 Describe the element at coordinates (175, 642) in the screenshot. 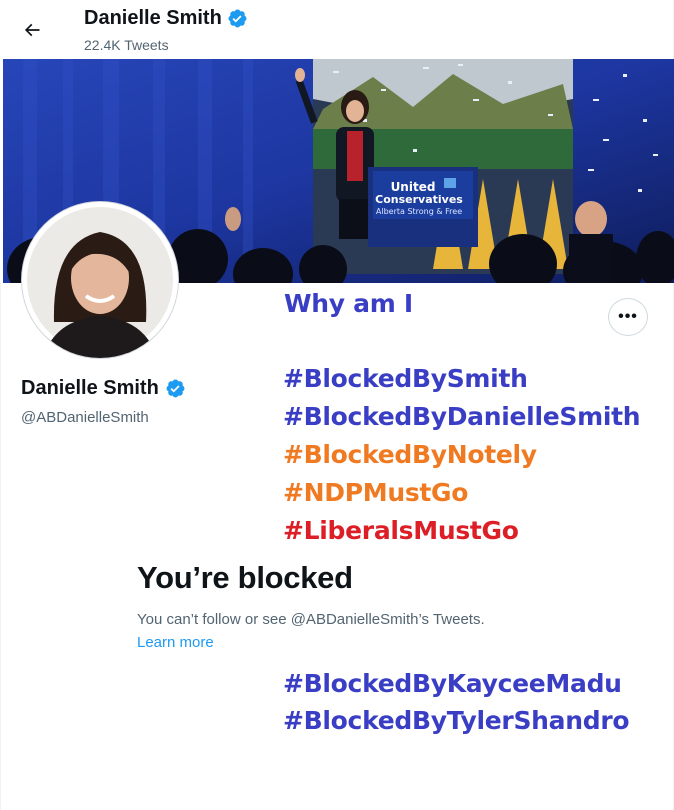

I see `learn-more-link: Learn more` at that location.